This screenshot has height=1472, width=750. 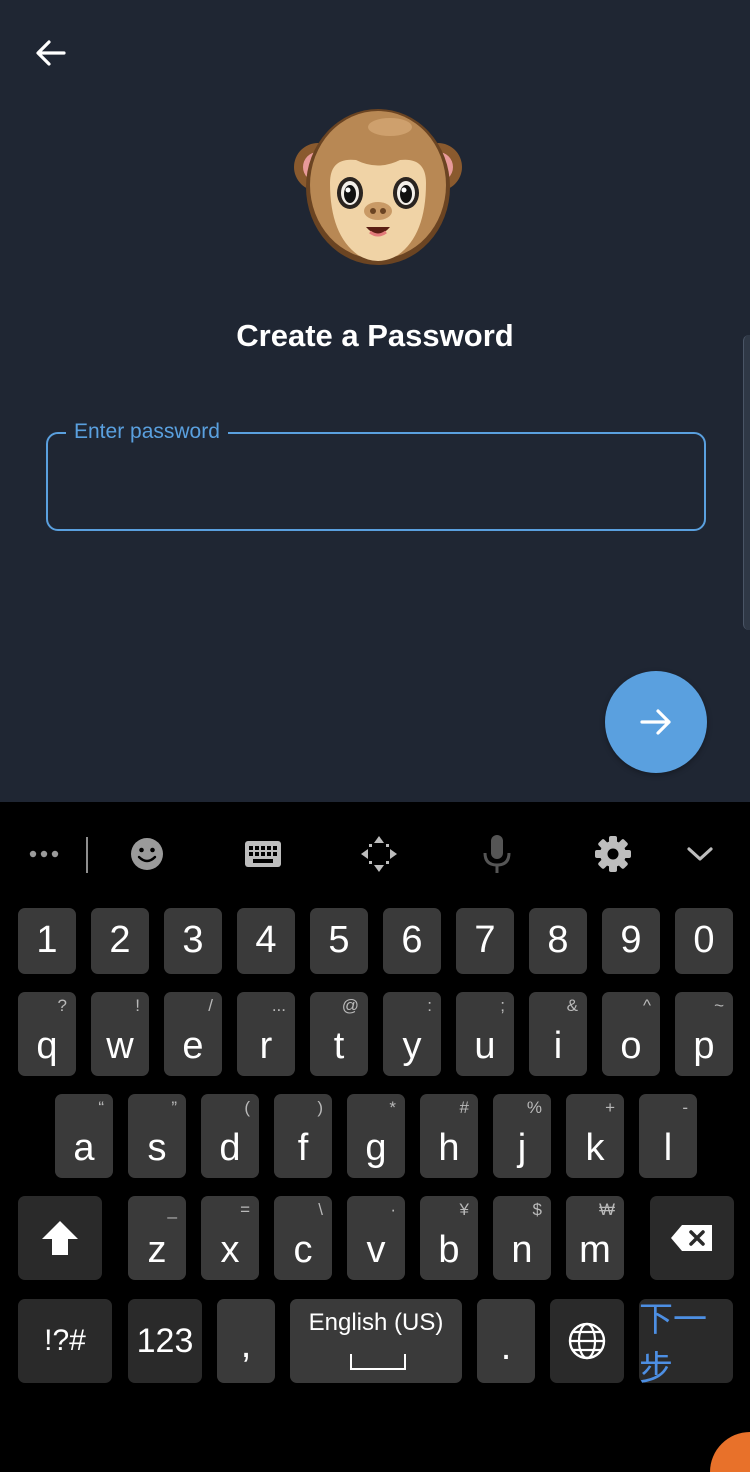 I want to click on key-label: 7, so click(x=485, y=940).